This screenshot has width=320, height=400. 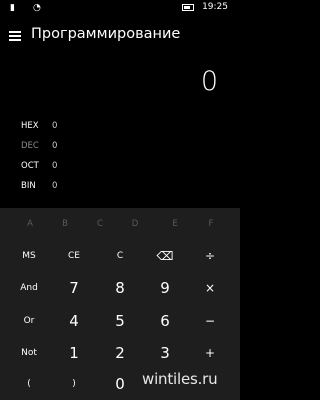 What do you see at coordinates (15, 36) in the screenshot?
I see `hamburger-menu-icon` at bounding box center [15, 36].